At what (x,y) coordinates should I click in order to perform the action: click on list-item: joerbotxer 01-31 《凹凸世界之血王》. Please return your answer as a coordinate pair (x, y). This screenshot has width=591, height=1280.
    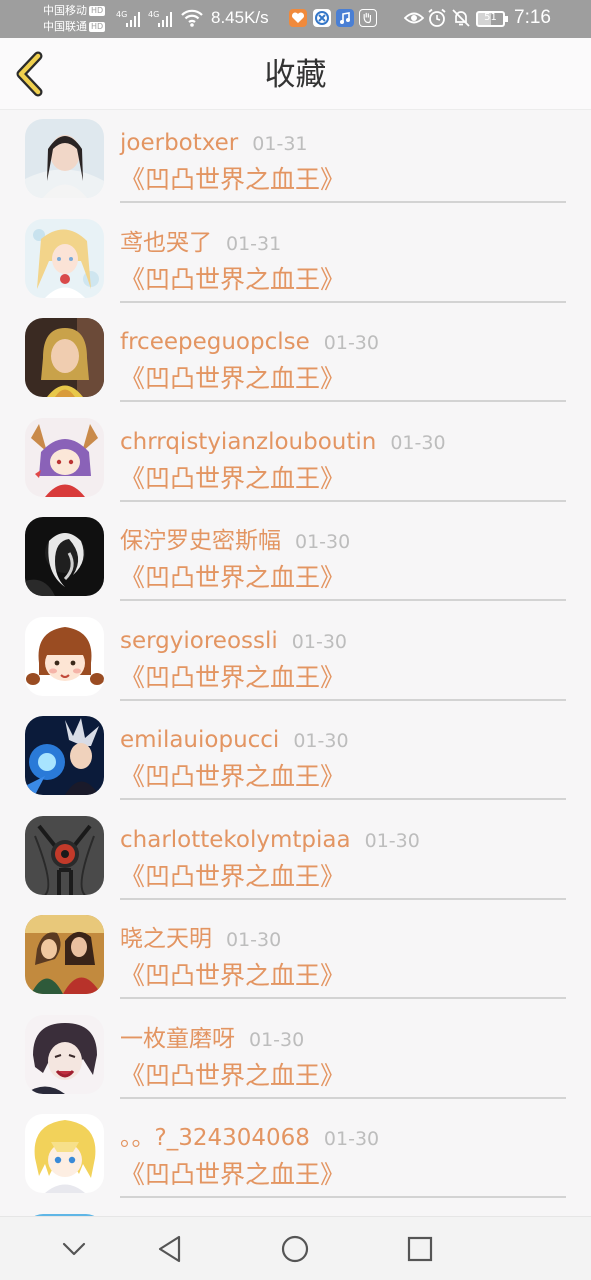
    Looking at the image, I should click on (295, 159).